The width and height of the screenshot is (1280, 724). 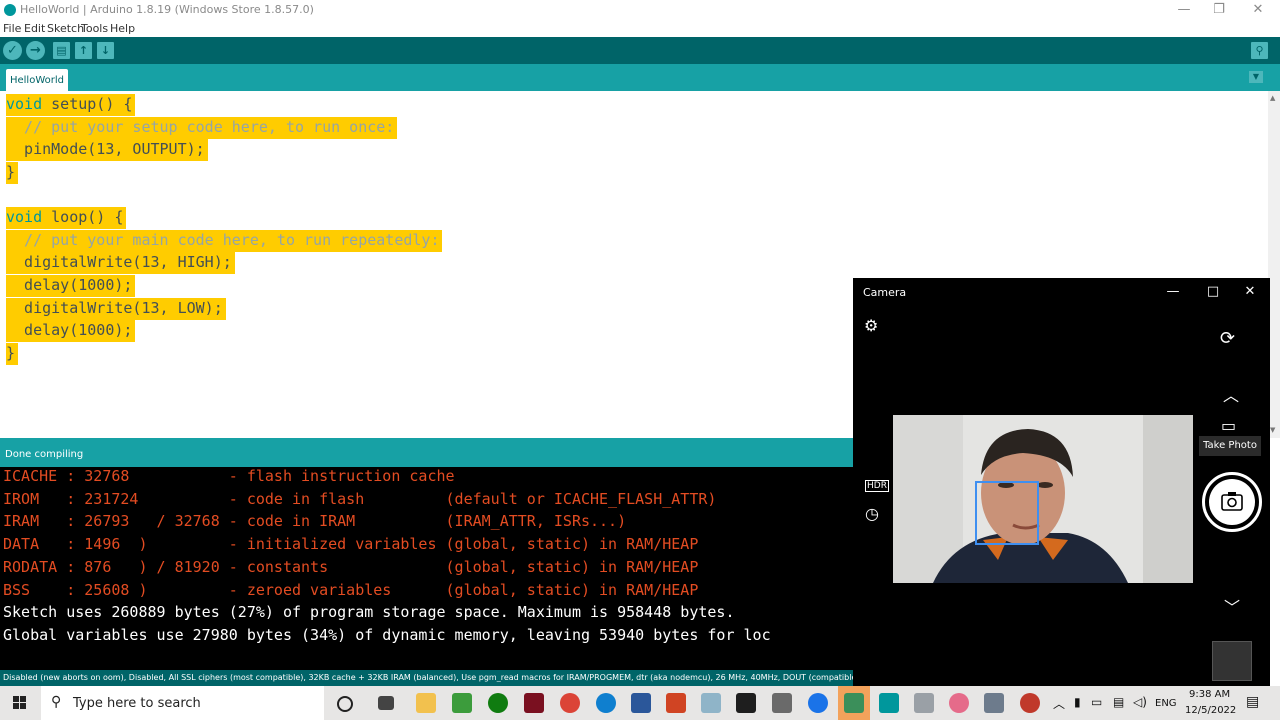 I want to click on status-bar: Done compiling, so click(x=426, y=452).